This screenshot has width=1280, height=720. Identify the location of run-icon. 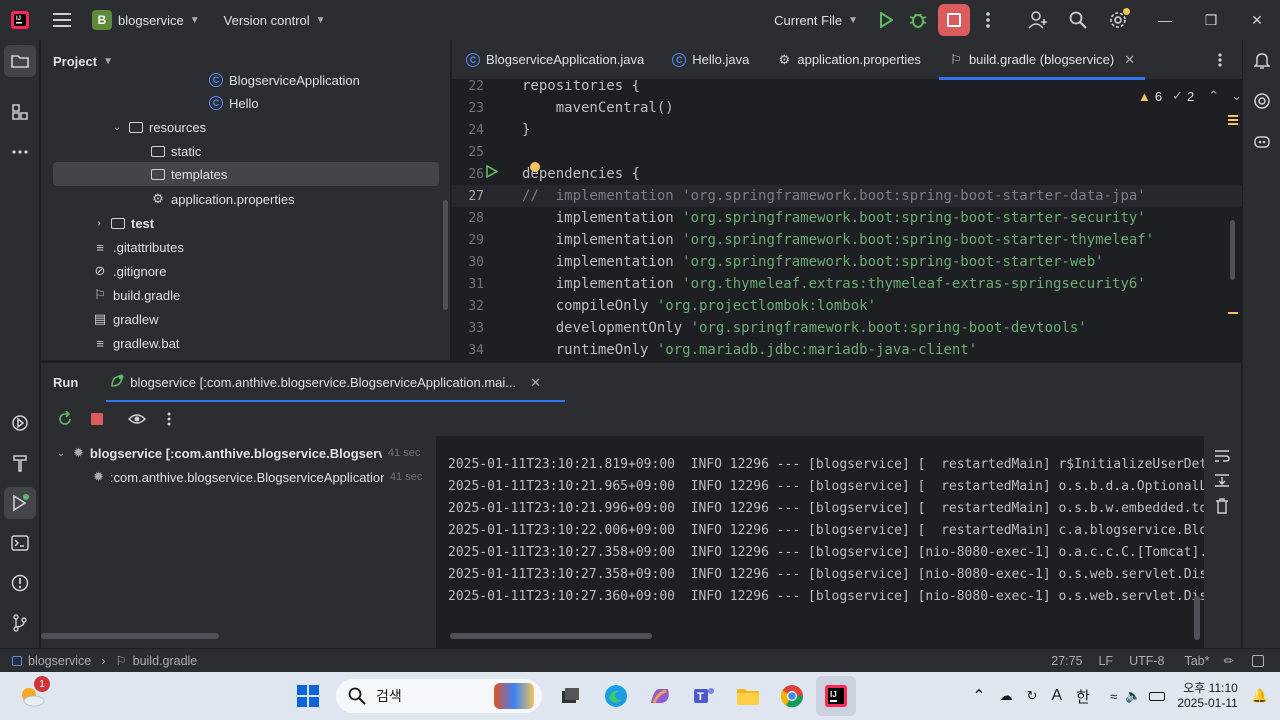
(886, 20).